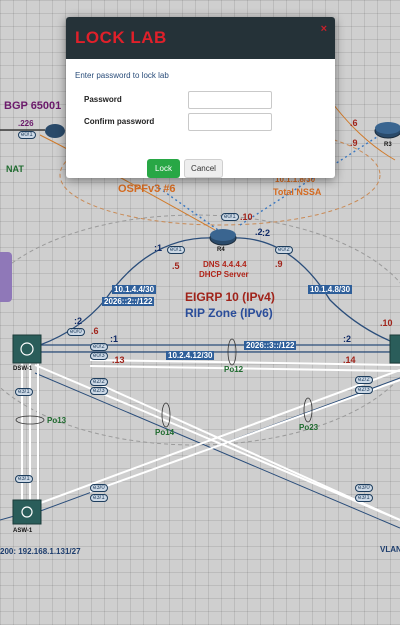 The width and height of the screenshot is (400, 625). Describe the element at coordinates (122, 75) in the screenshot. I see `dialog-intro-text: Enter password to lock lab` at that location.